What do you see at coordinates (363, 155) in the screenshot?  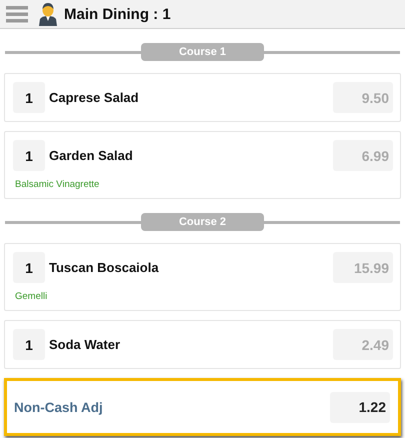 I see `price-box: 6.99` at bounding box center [363, 155].